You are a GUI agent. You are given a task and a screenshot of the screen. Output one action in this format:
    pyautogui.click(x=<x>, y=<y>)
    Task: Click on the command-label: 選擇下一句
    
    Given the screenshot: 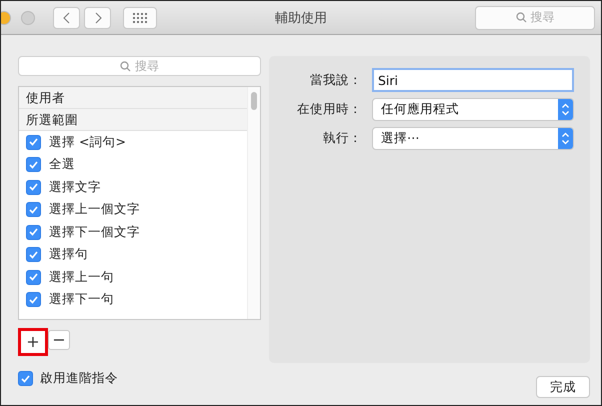 What is the action you would take?
    pyautogui.click(x=81, y=299)
    